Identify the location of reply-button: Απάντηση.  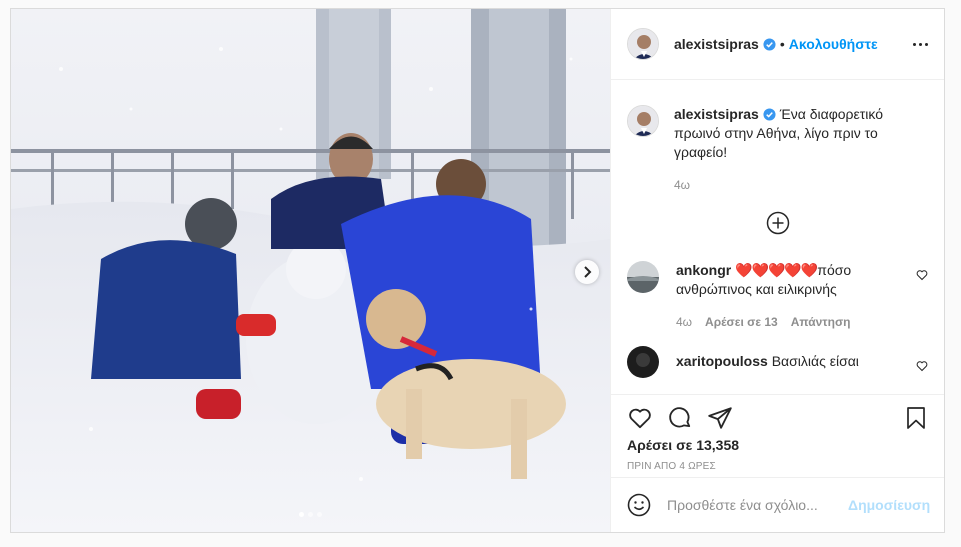
(821, 322).